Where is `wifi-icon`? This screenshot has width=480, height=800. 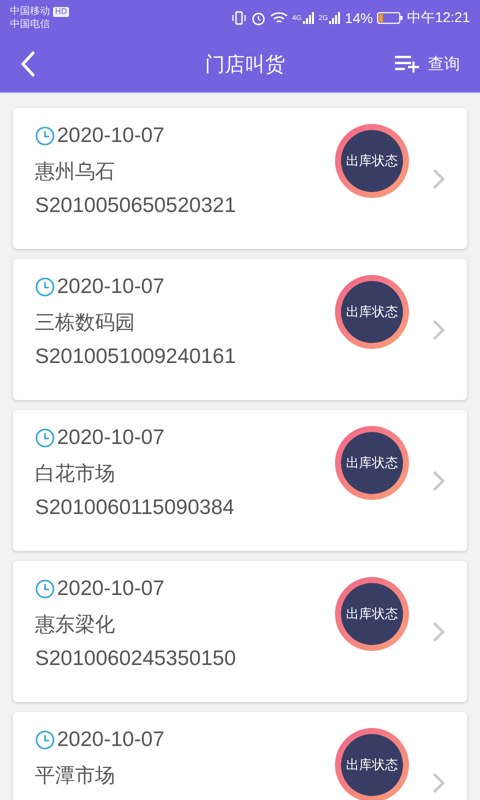 wifi-icon is located at coordinates (279, 18).